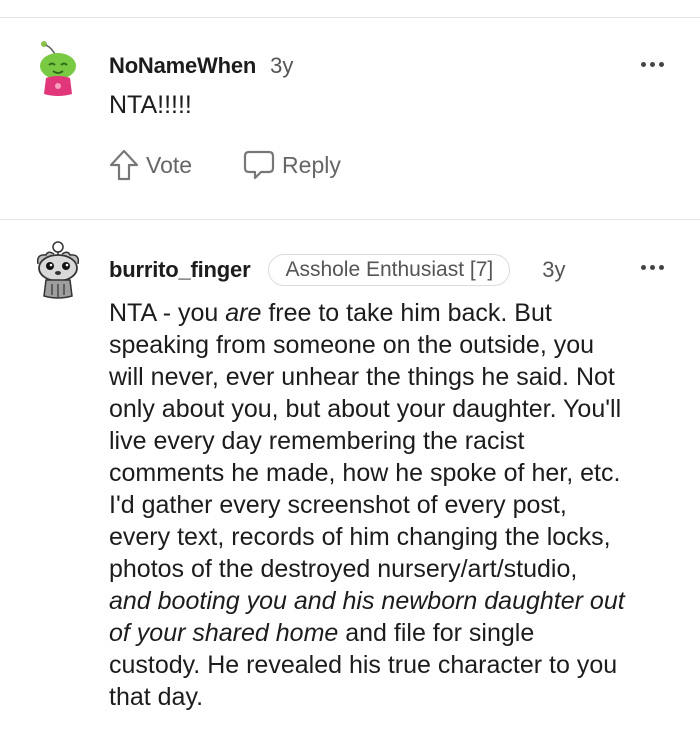  I want to click on emphasis-text: are, so click(243, 313).